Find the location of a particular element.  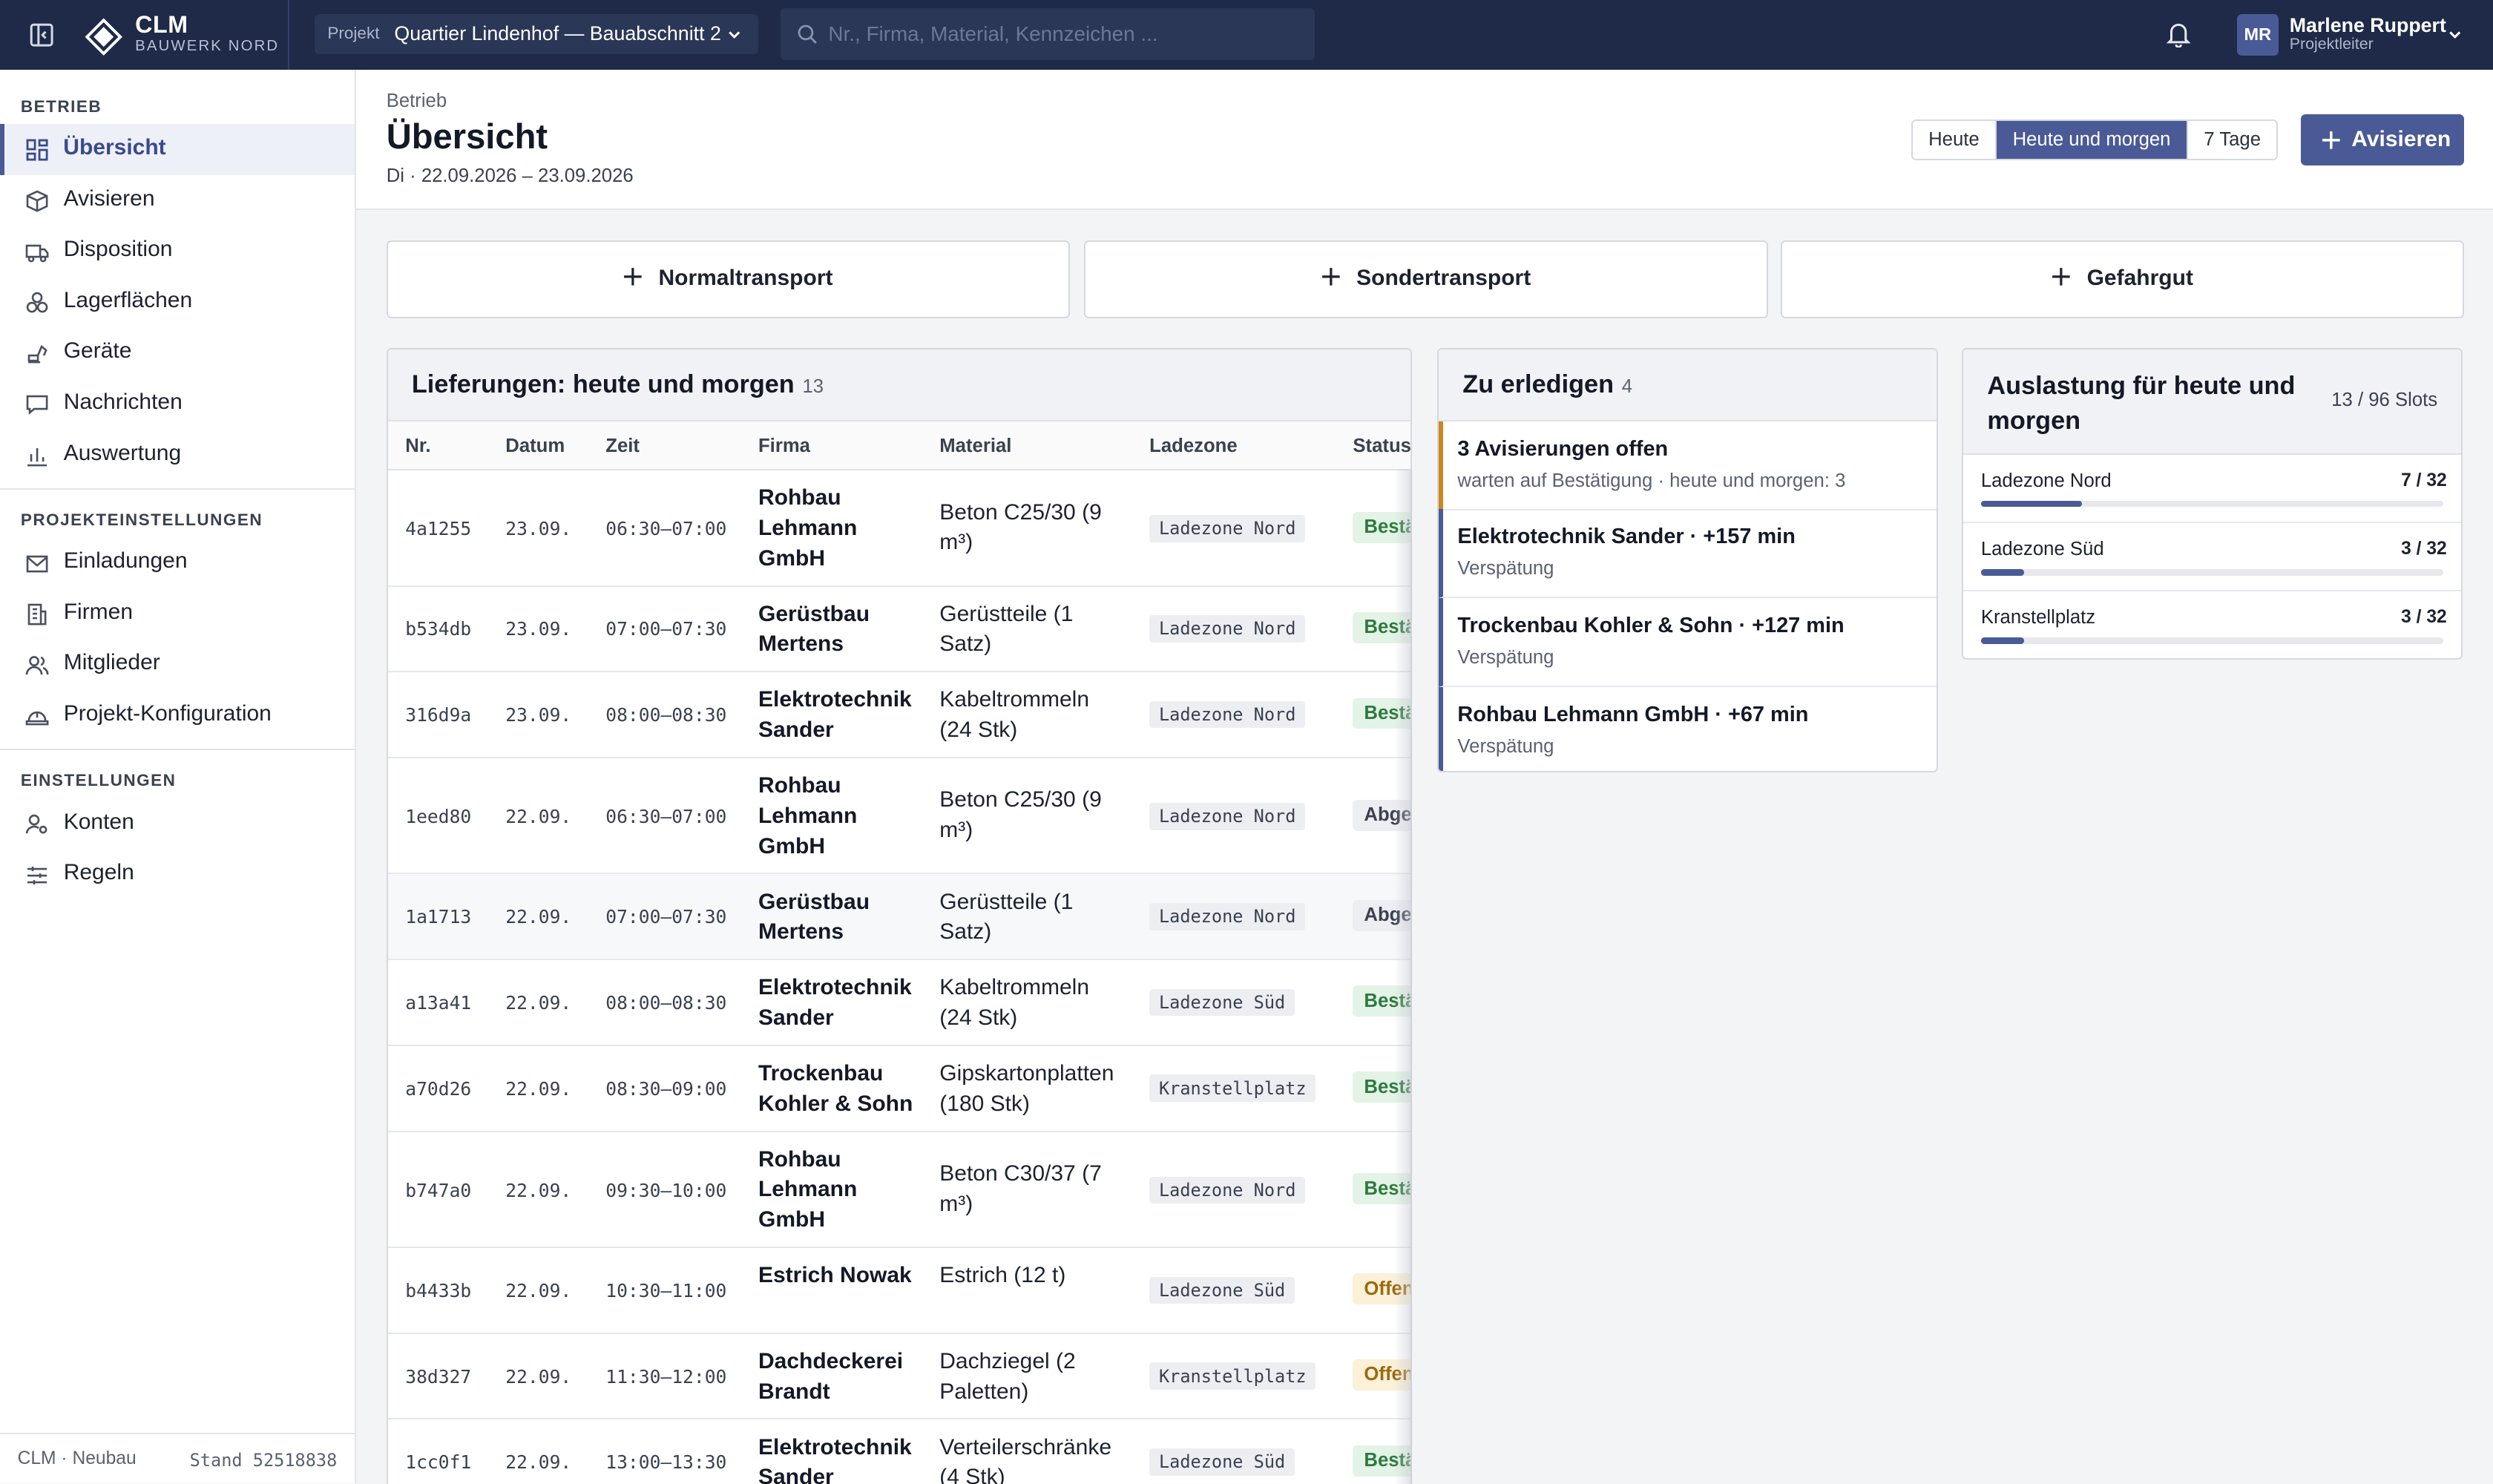

delivery-number: 1cc0f1 is located at coordinates (438, 1462).